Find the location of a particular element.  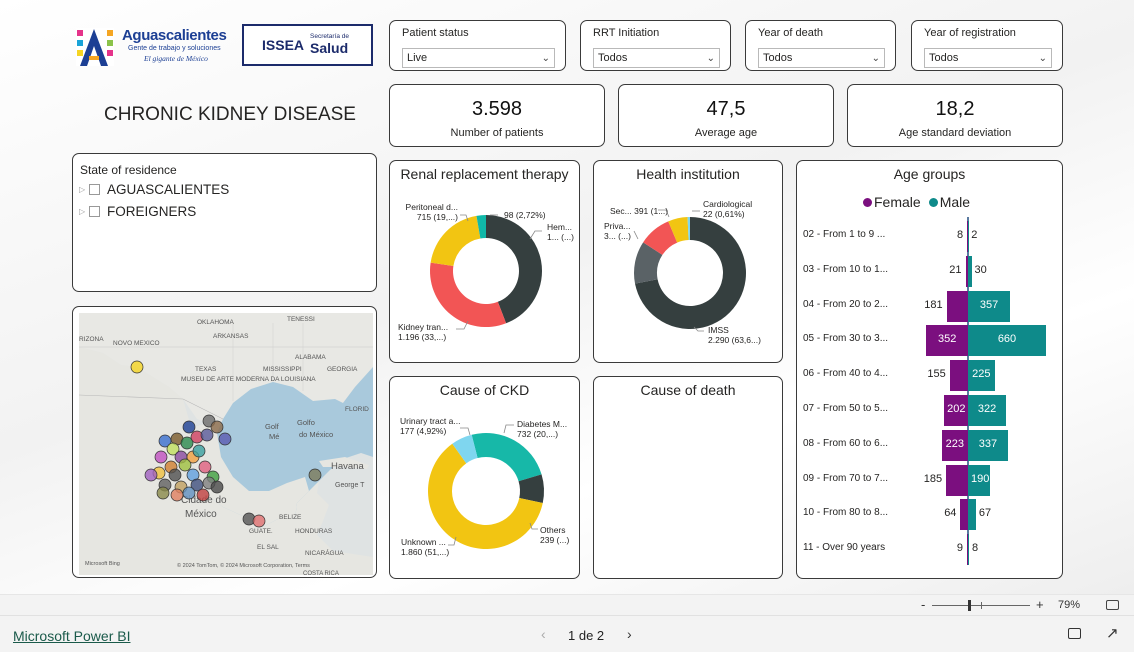

renal-label-hem: Hem... 1... (...) is located at coordinates (560, 232).